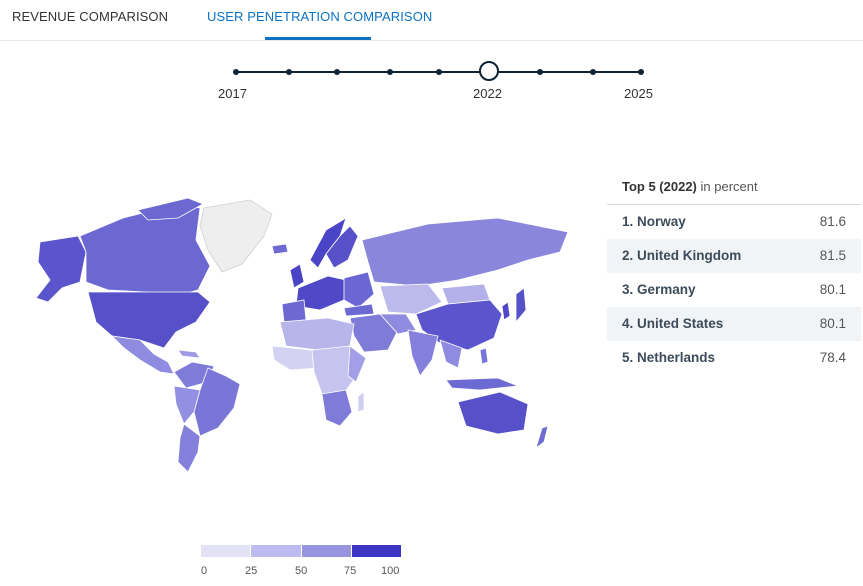 The width and height of the screenshot is (863, 586). What do you see at coordinates (659, 289) in the screenshot?
I see `top5-country: 3. Germany` at bounding box center [659, 289].